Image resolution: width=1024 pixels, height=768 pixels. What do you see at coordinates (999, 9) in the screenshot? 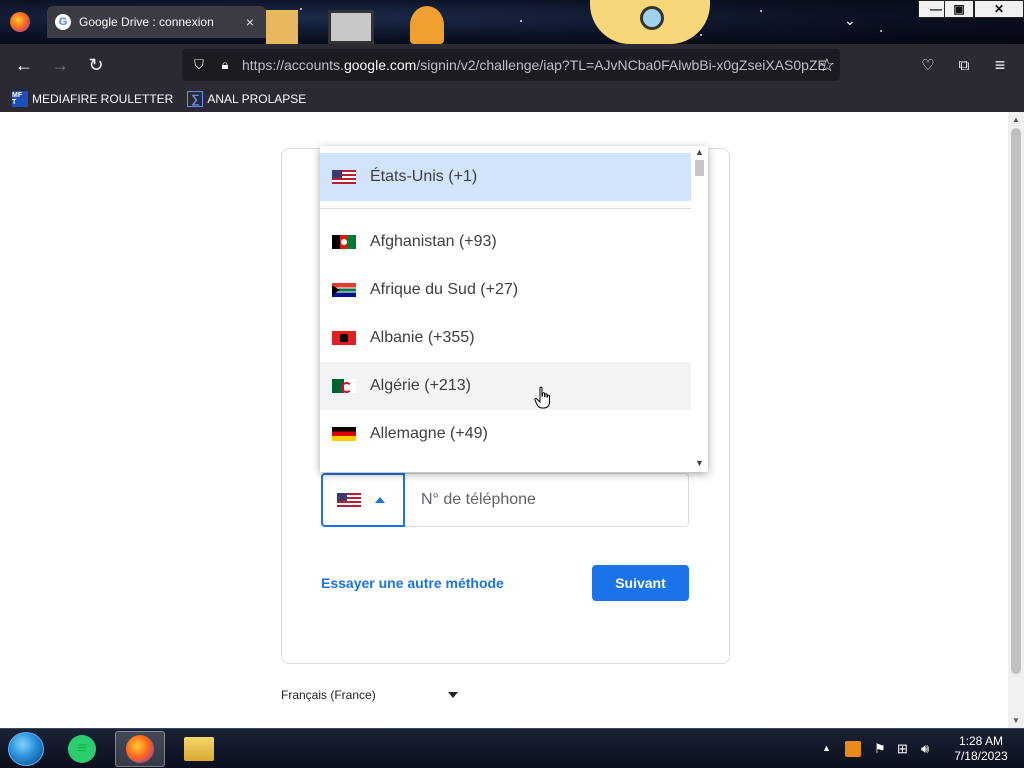
I see `close-window-icon: ✕` at bounding box center [999, 9].